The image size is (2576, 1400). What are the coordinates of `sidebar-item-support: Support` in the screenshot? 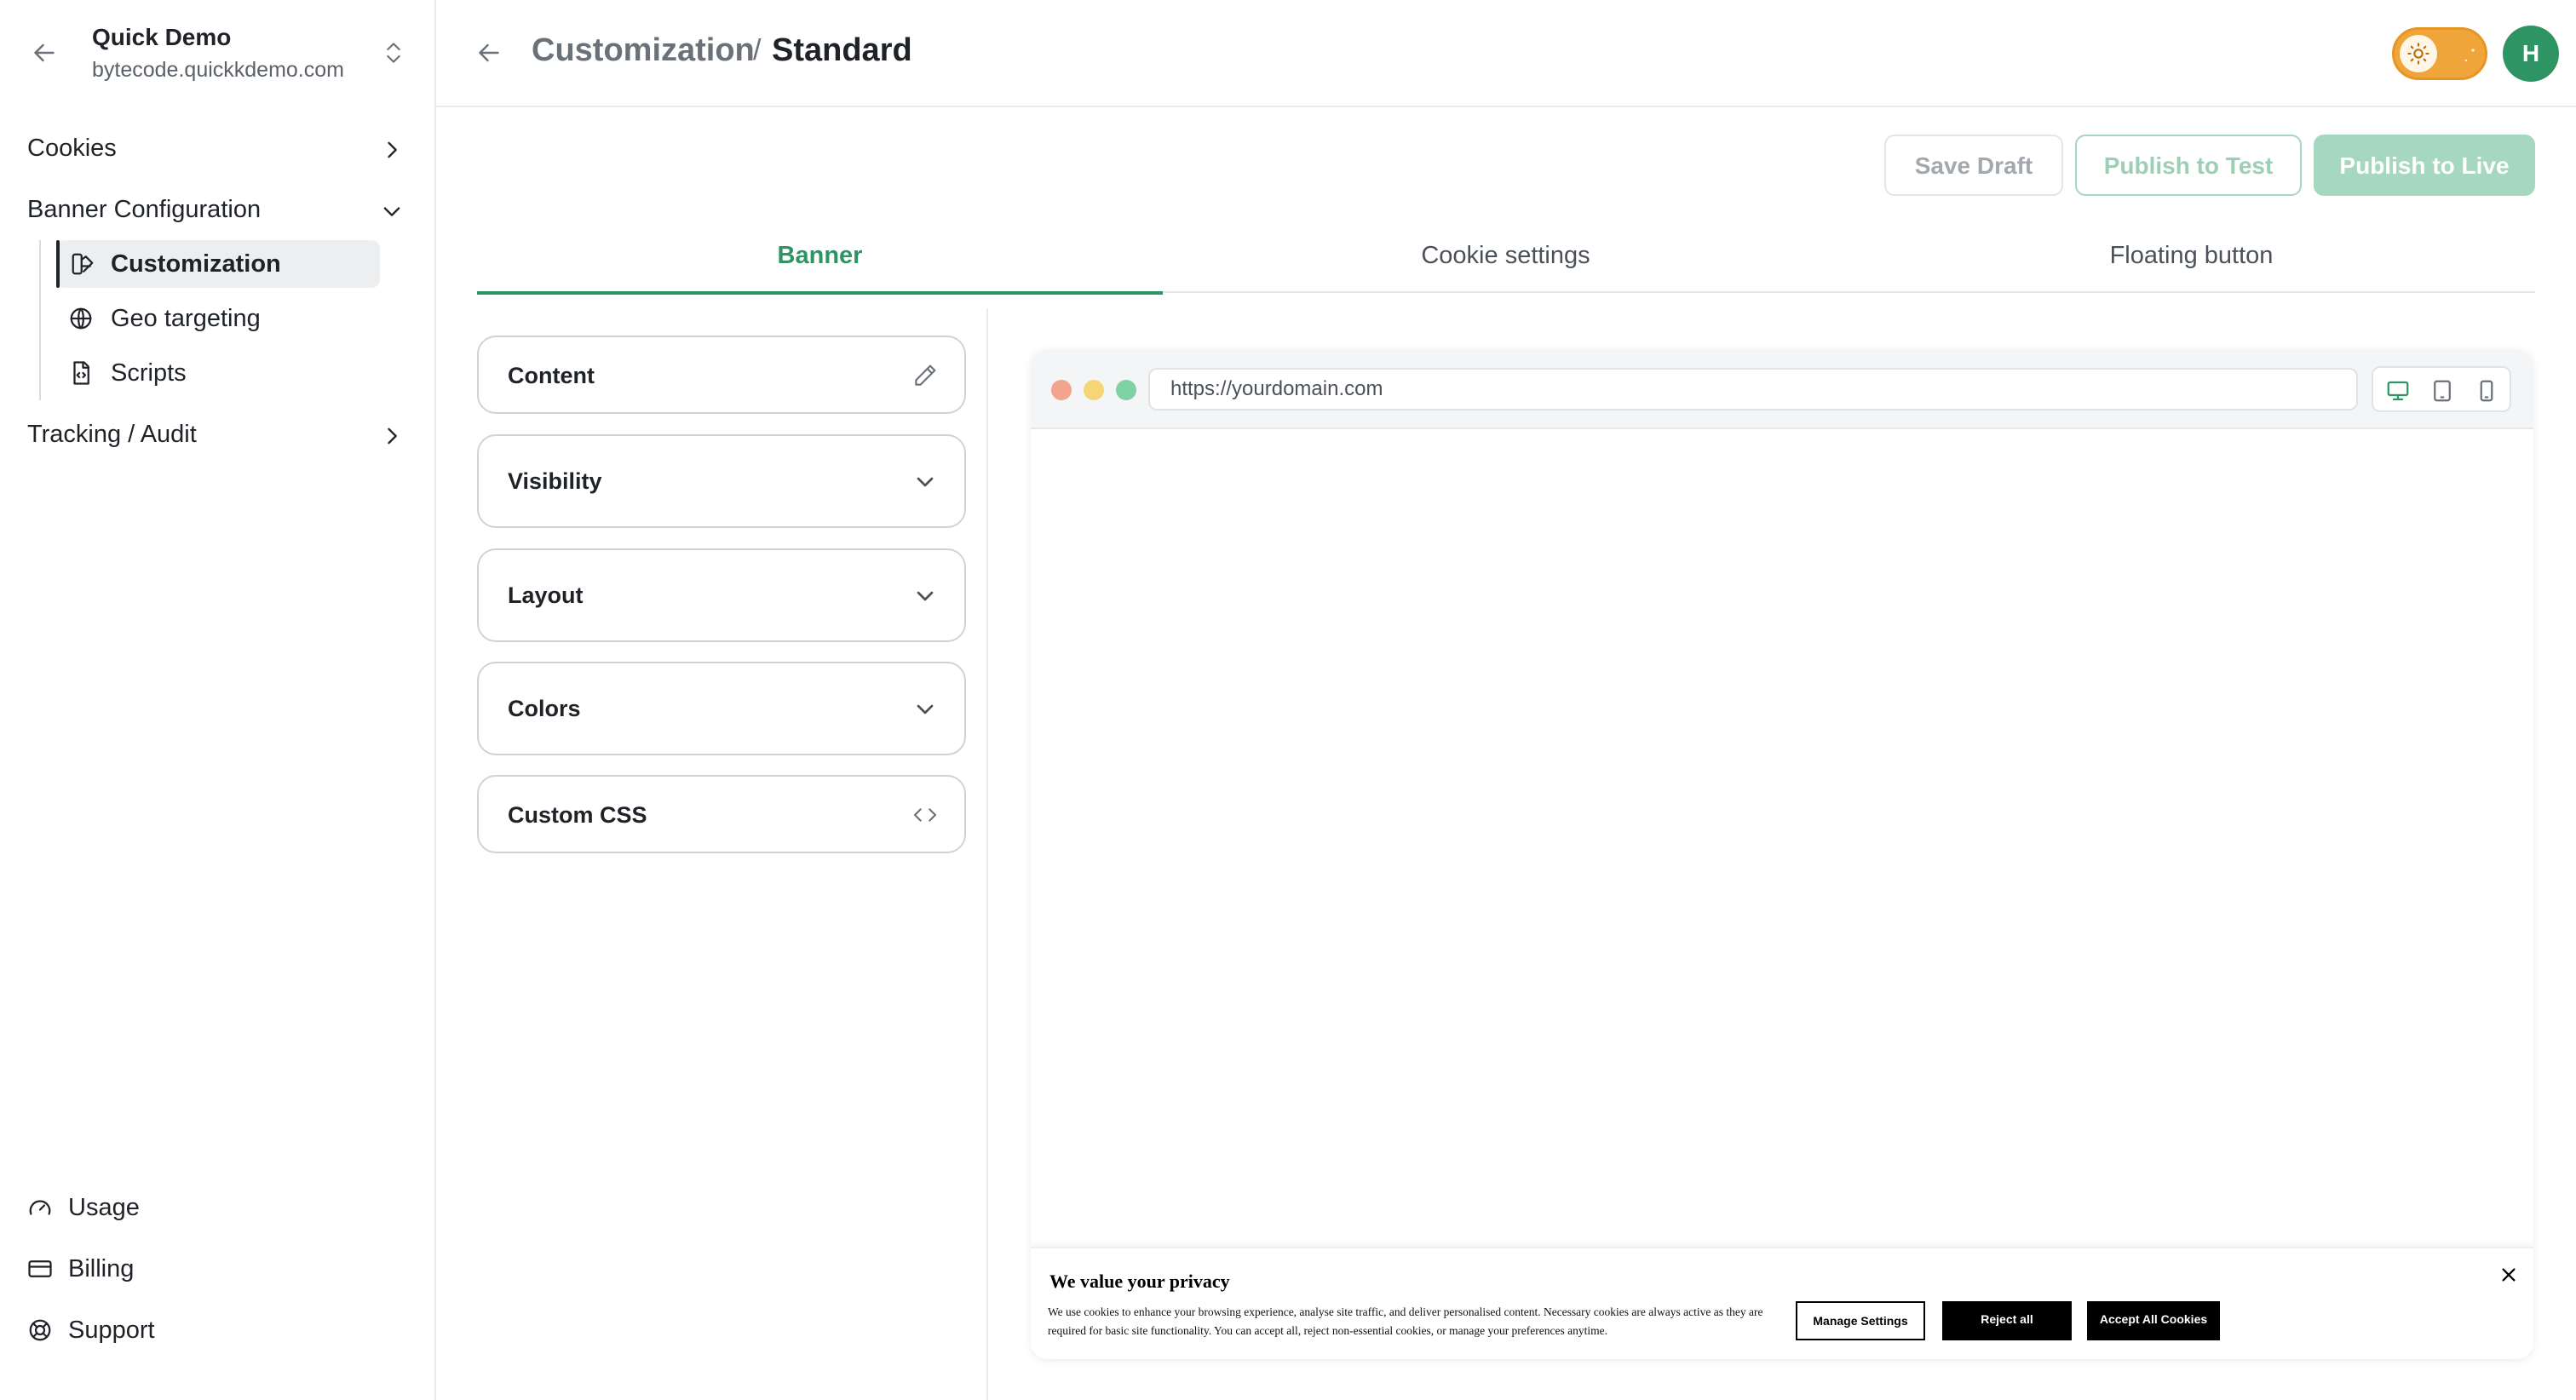 It's located at (217, 1331).